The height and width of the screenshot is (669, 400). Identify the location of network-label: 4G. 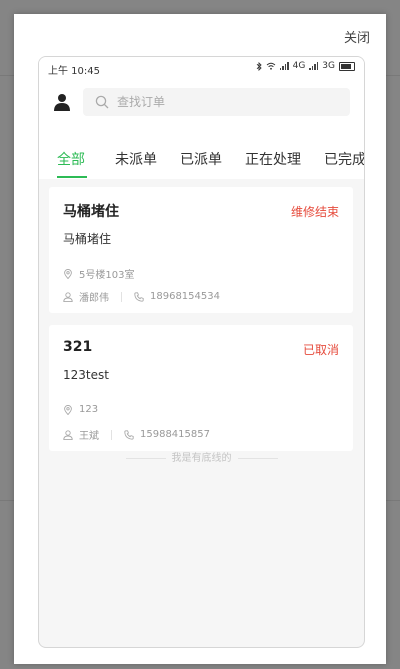
(299, 66).